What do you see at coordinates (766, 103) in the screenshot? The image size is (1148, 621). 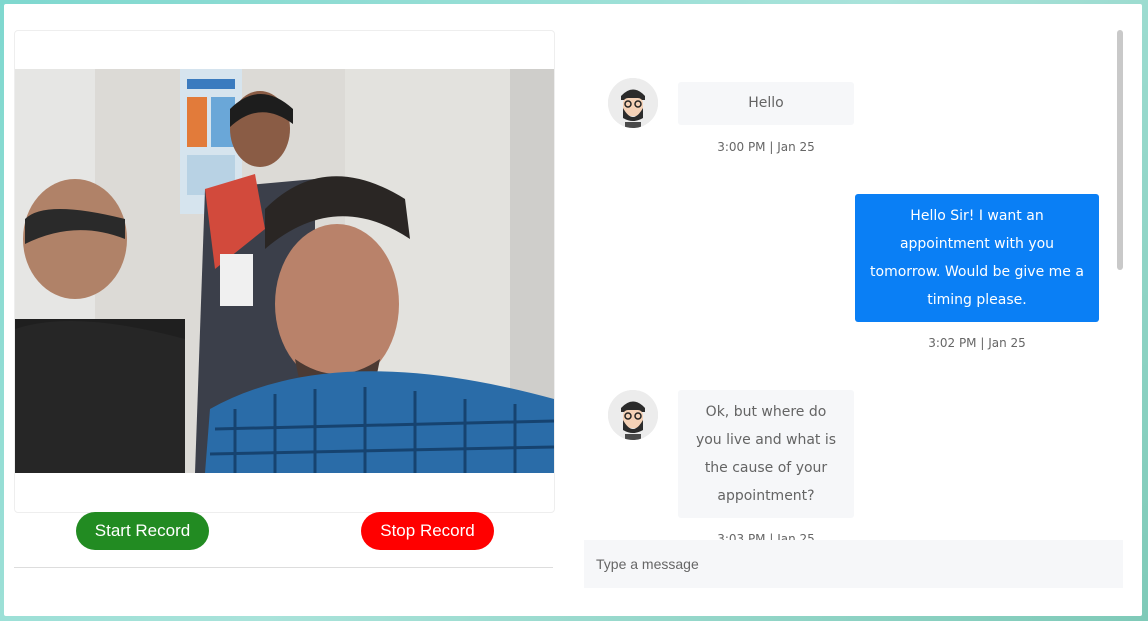 I see `message-bubble-incoming: Hello` at bounding box center [766, 103].